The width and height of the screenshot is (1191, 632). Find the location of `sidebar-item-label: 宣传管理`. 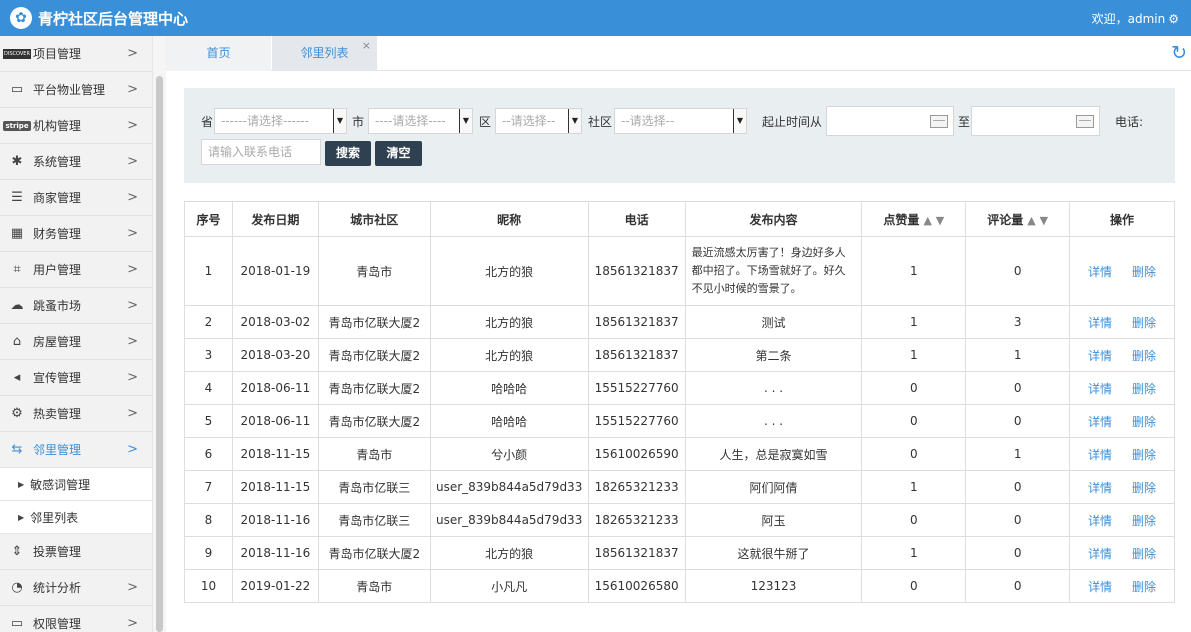

sidebar-item-label: 宣传管理 is located at coordinates (57, 378).